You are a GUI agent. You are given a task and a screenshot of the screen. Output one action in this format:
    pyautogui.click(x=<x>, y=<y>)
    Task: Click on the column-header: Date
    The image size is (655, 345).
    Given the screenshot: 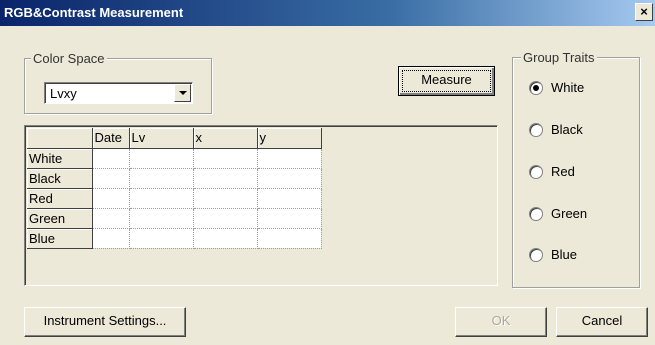 What is the action you would take?
    pyautogui.click(x=111, y=138)
    